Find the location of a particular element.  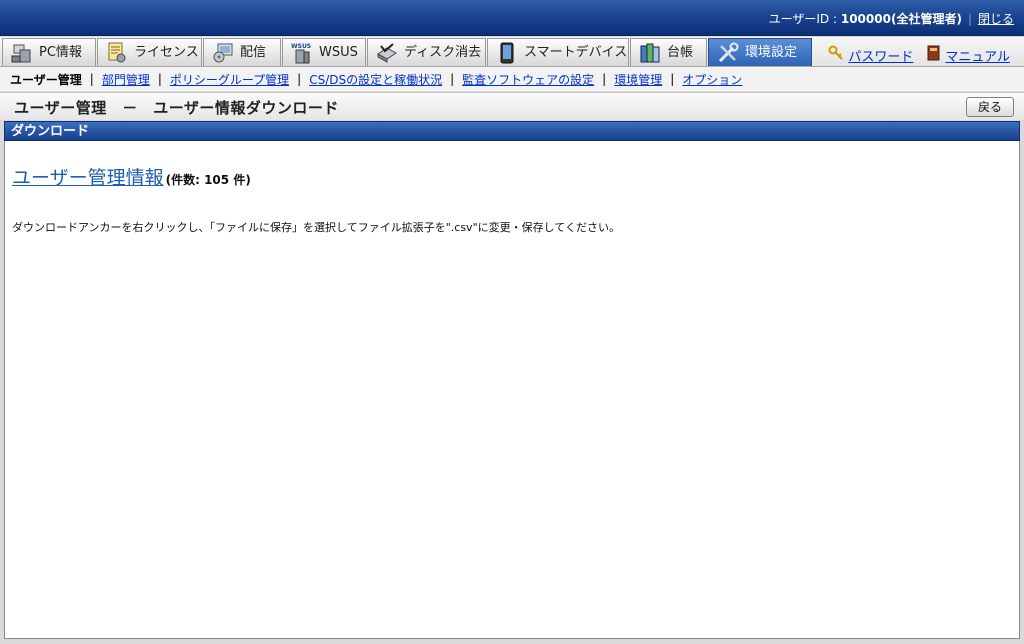

tab-distribution: 配信 is located at coordinates (242, 52).